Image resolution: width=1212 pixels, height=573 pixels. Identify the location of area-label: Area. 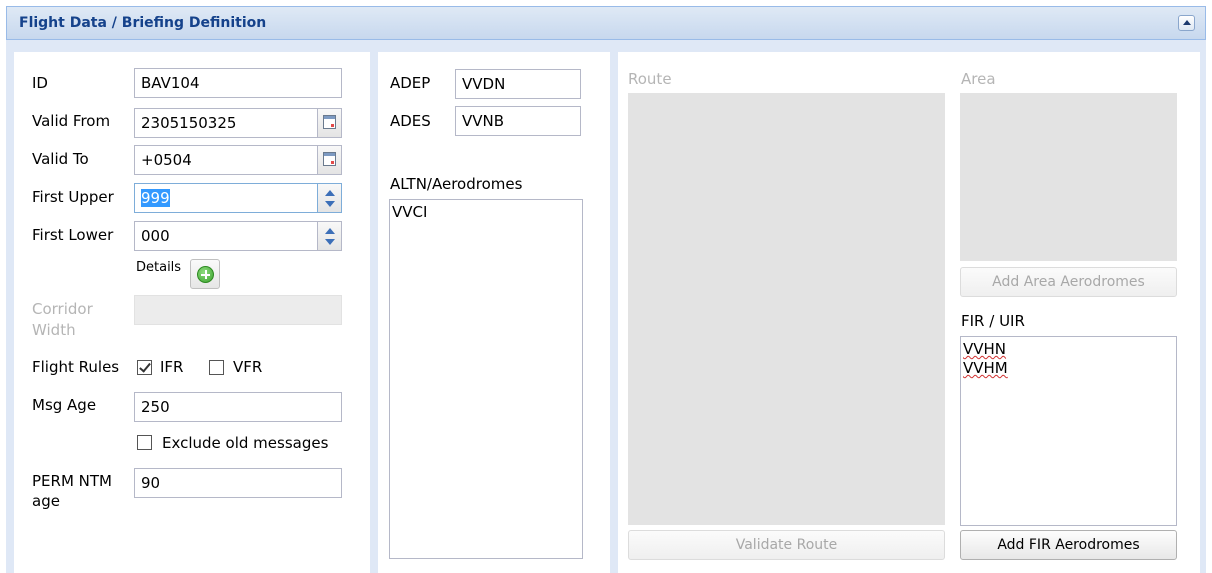
(978, 79).